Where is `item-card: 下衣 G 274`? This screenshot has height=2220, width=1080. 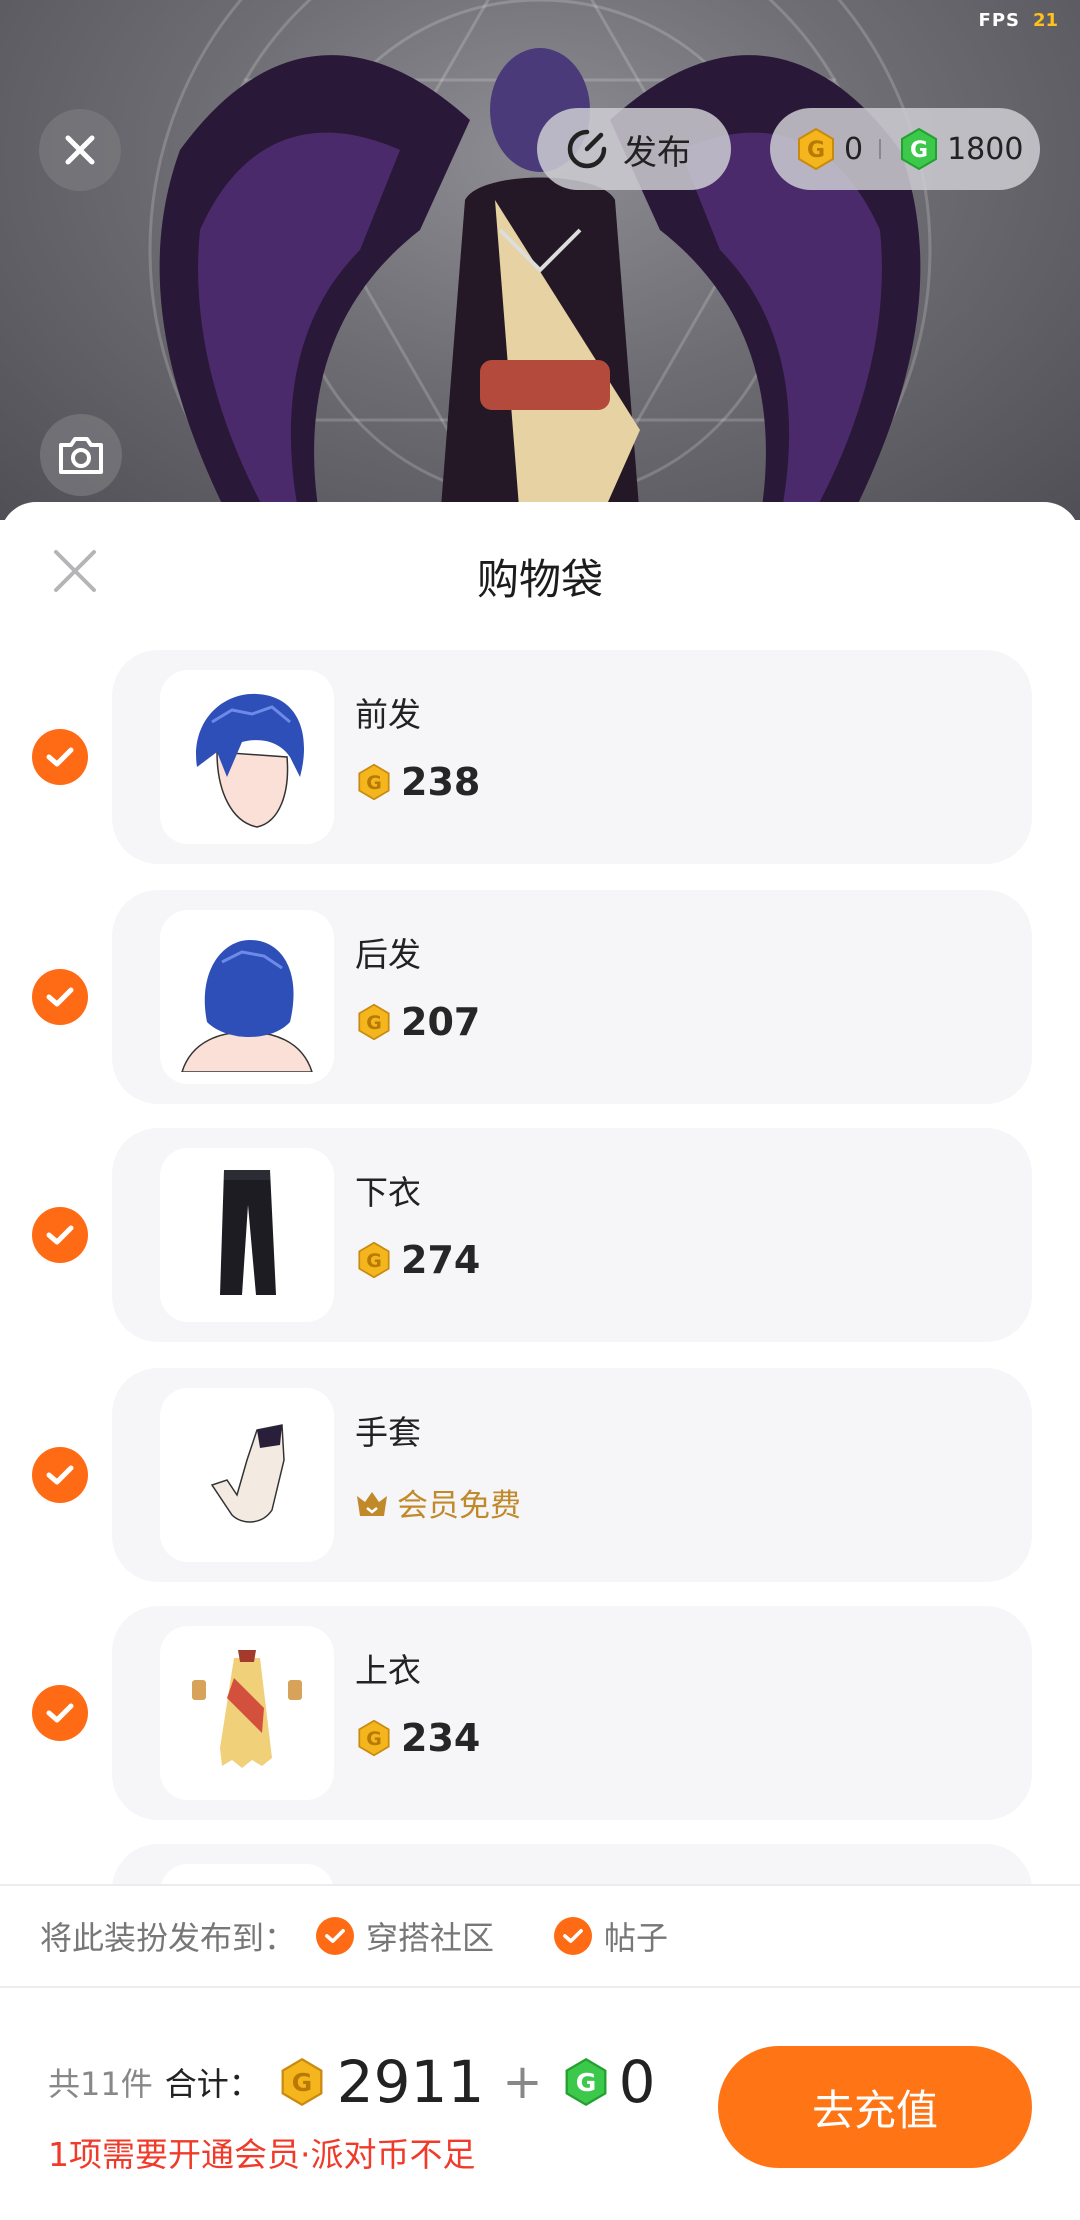
item-card: 下衣 G 274 is located at coordinates (572, 1235).